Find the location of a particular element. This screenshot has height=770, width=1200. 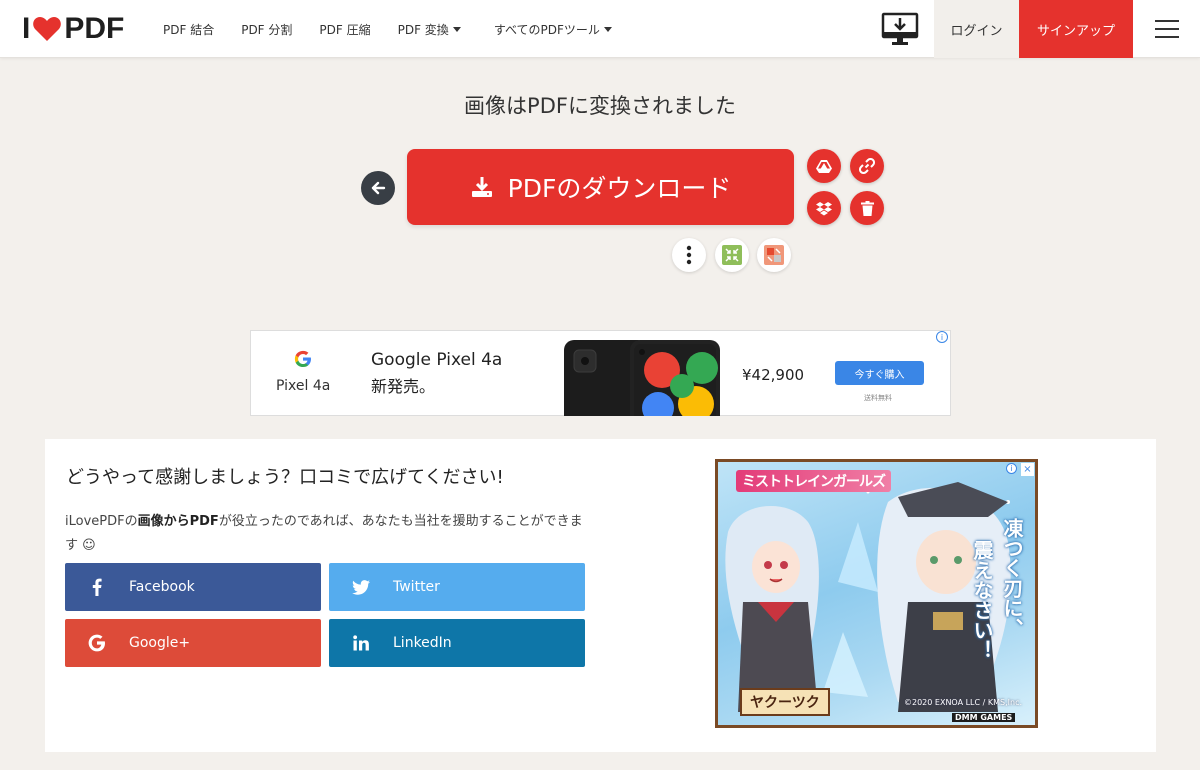

more-options-button is located at coordinates (689, 255).